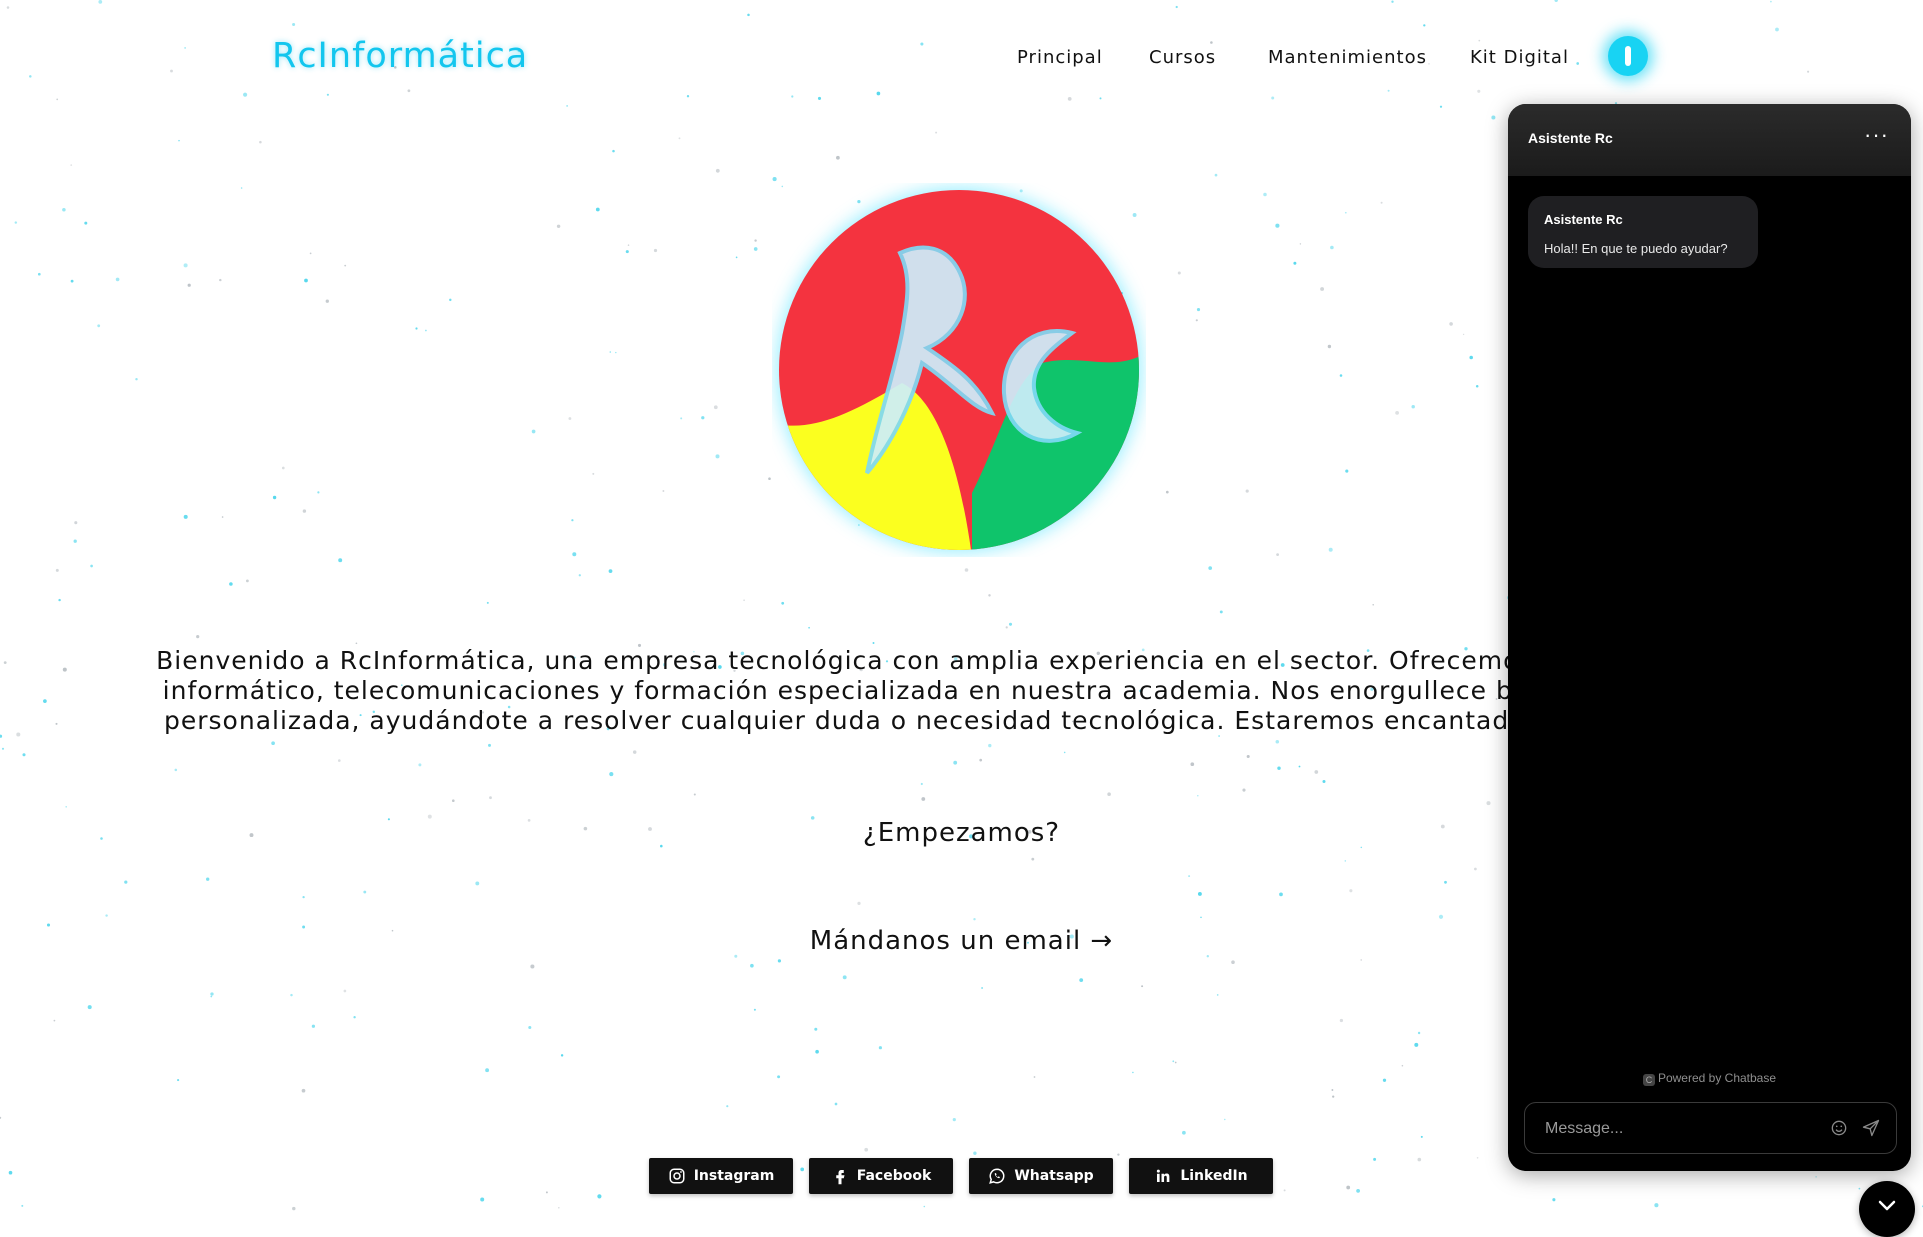 The width and height of the screenshot is (1923, 1237). I want to click on theme-toggle-button, so click(1628, 56).